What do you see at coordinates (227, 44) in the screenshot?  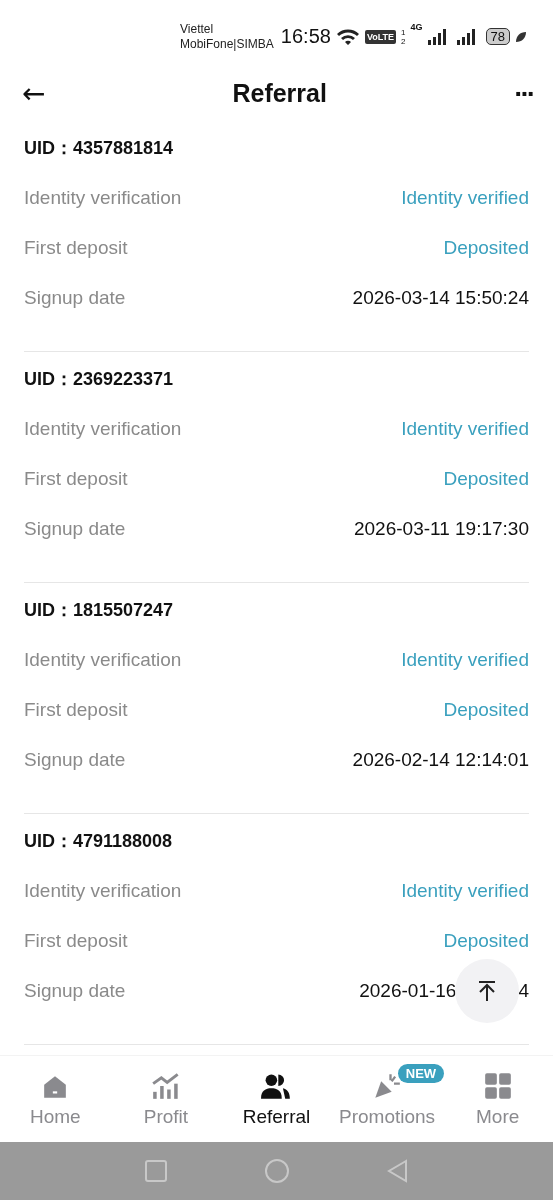 I see `carrier-name: MobiFone|SIMBA` at bounding box center [227, 44].